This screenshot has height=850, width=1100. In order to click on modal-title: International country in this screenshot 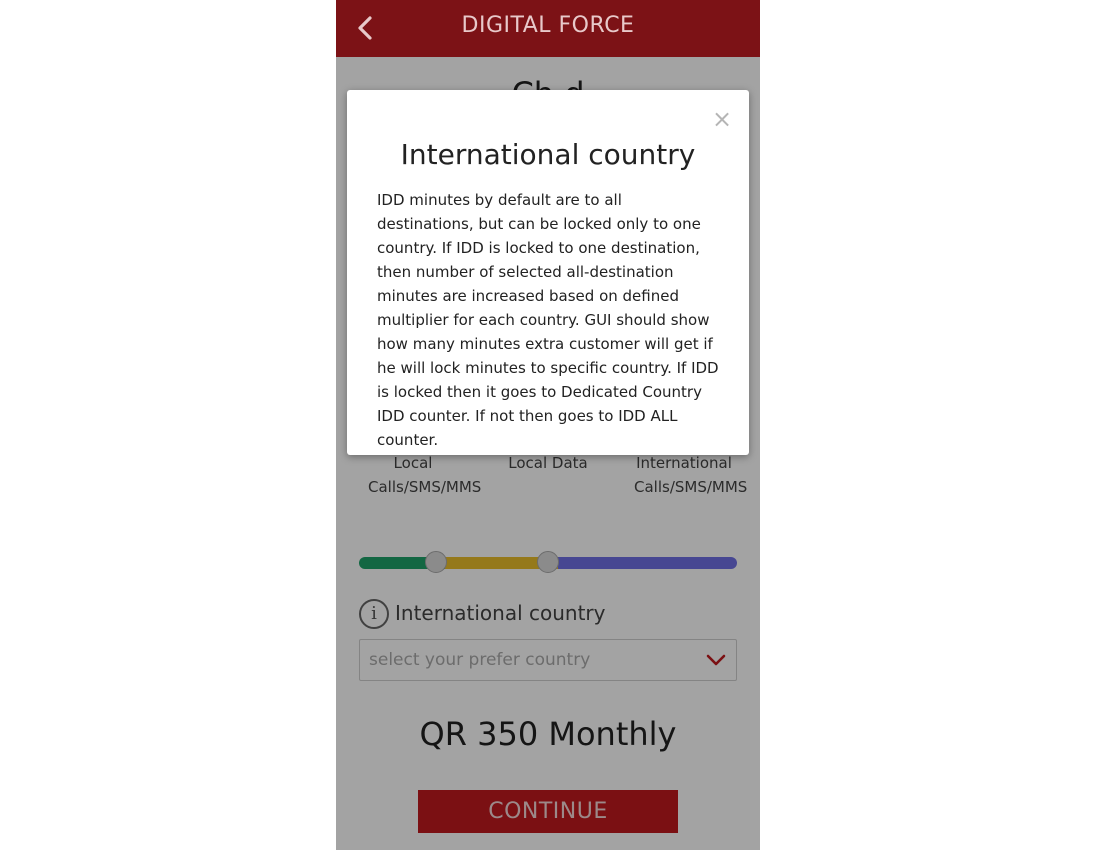, I will do `click(548, 154)`.